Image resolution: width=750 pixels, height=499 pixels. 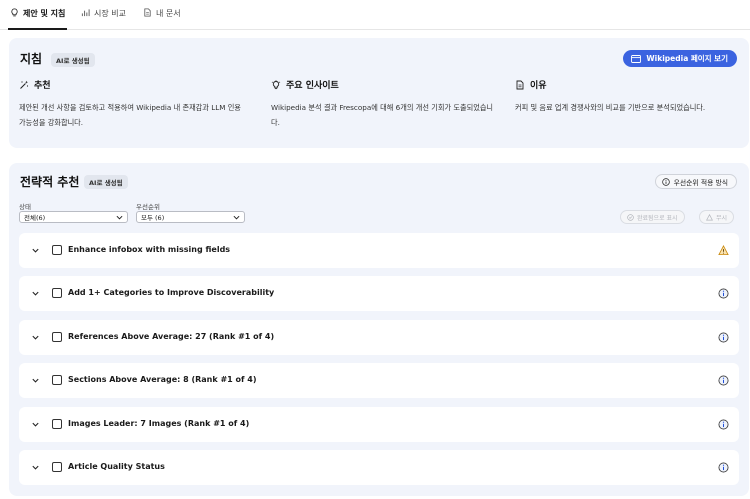 I want to click on recommendation-row: Article Quality Status, so click(x=379, y=467).